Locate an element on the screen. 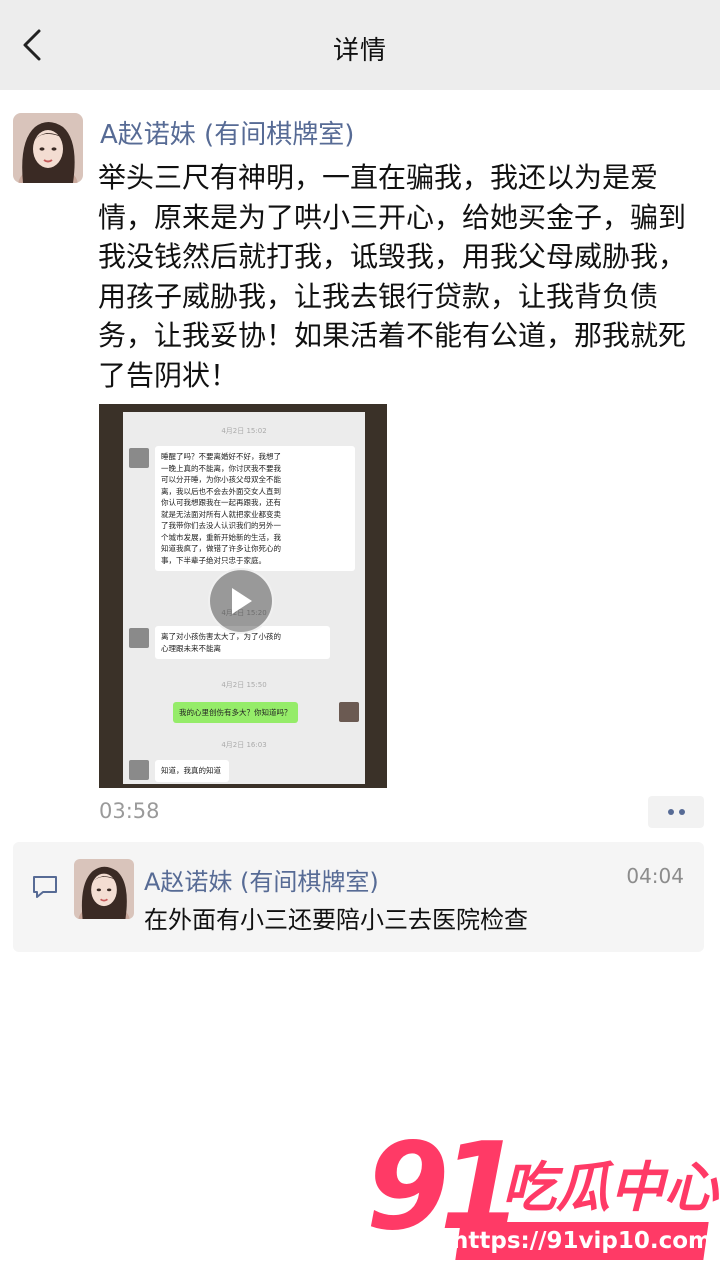  chat-bubble: 知道，我真的知道 is located at coordinates (192, 771).